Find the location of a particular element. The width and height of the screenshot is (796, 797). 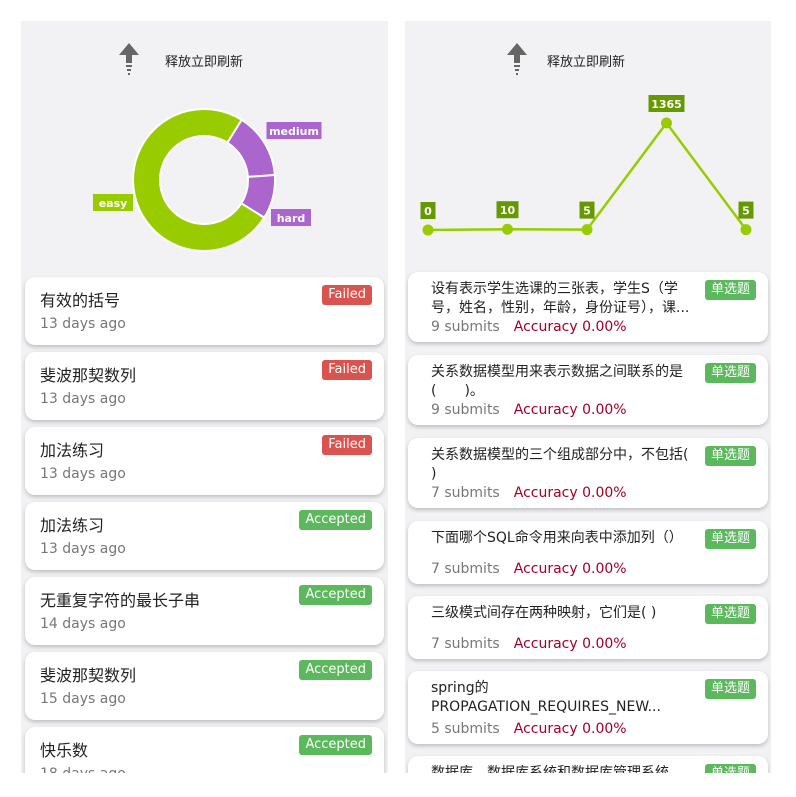

donut-label-easy: easy is located at coordinates (113, 202).